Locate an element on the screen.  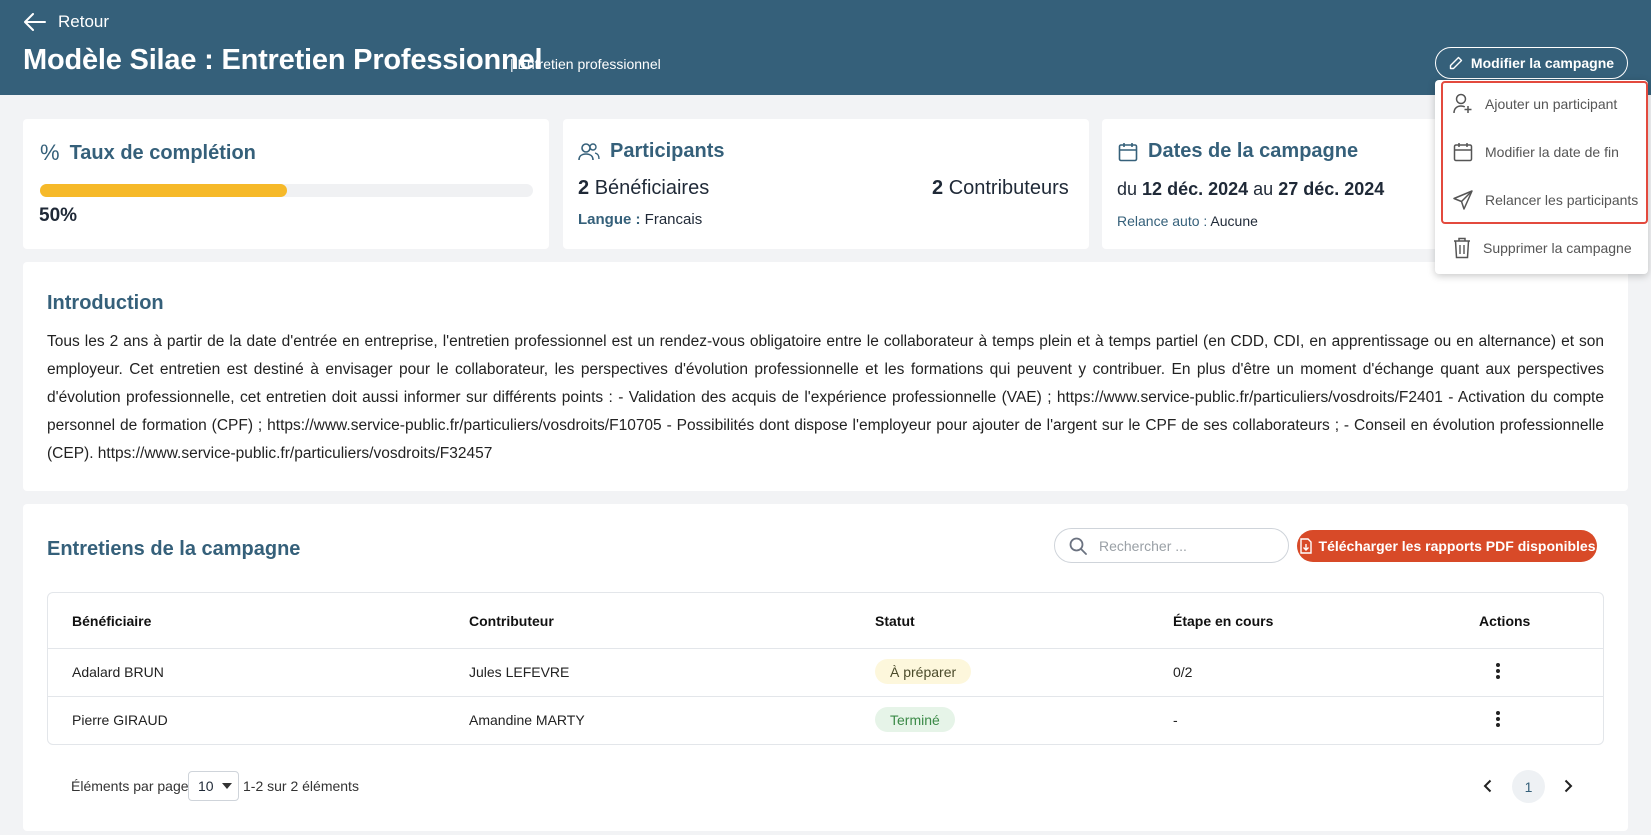
users-icon is located at coordinates (589, 151).